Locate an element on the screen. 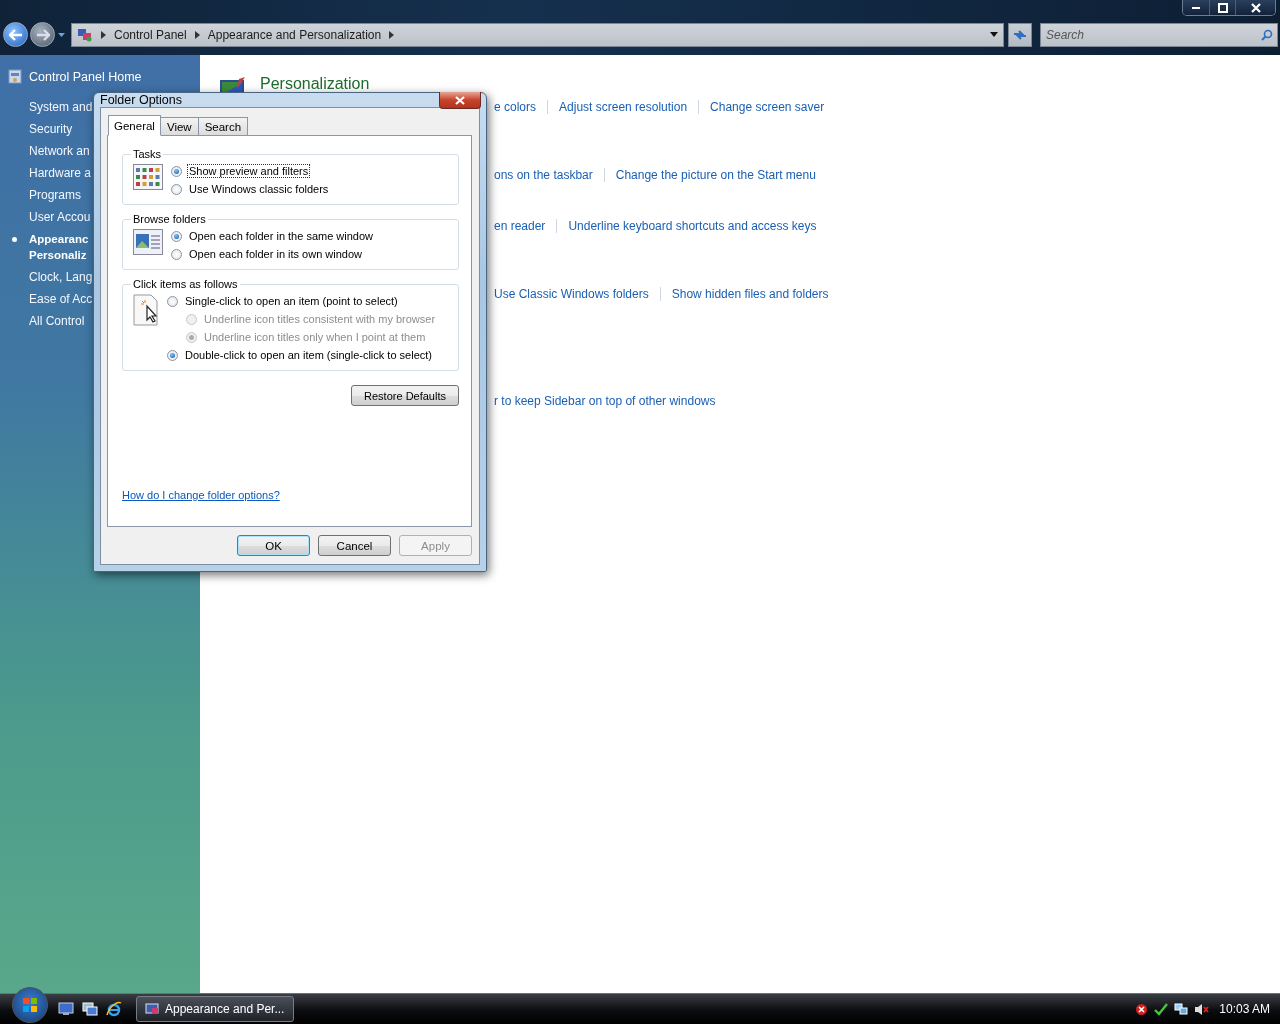 This screenshot has width=1280, height=1024. task-link: Use Classic Windows folders is located at coordinates (571, 294).